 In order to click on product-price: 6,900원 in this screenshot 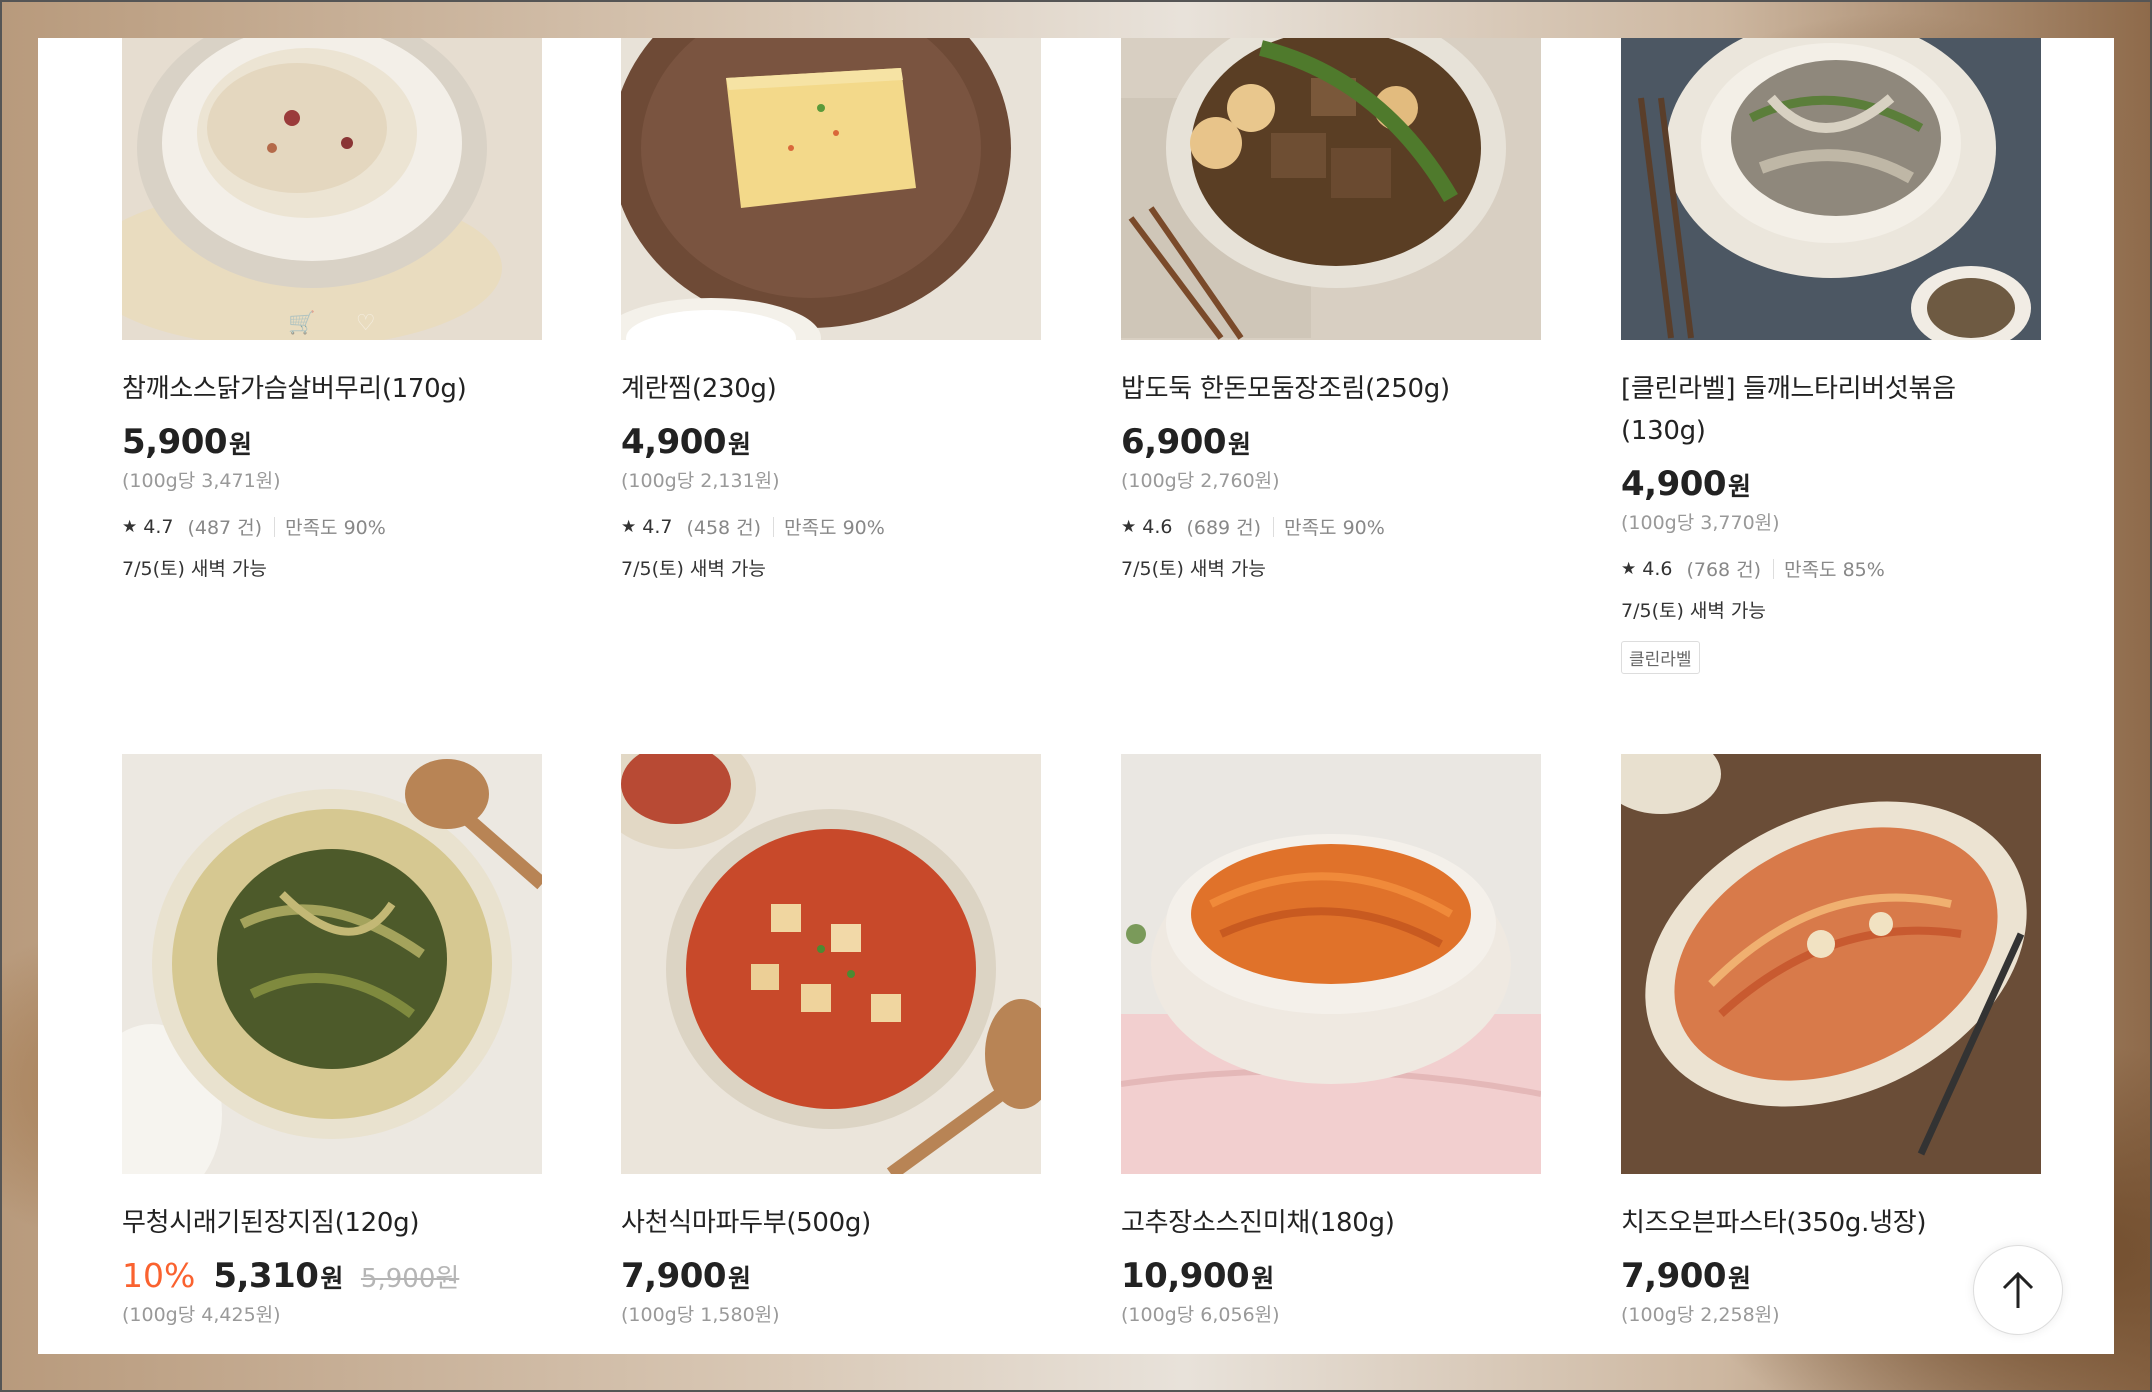, I will do `click(1186, 442)`.